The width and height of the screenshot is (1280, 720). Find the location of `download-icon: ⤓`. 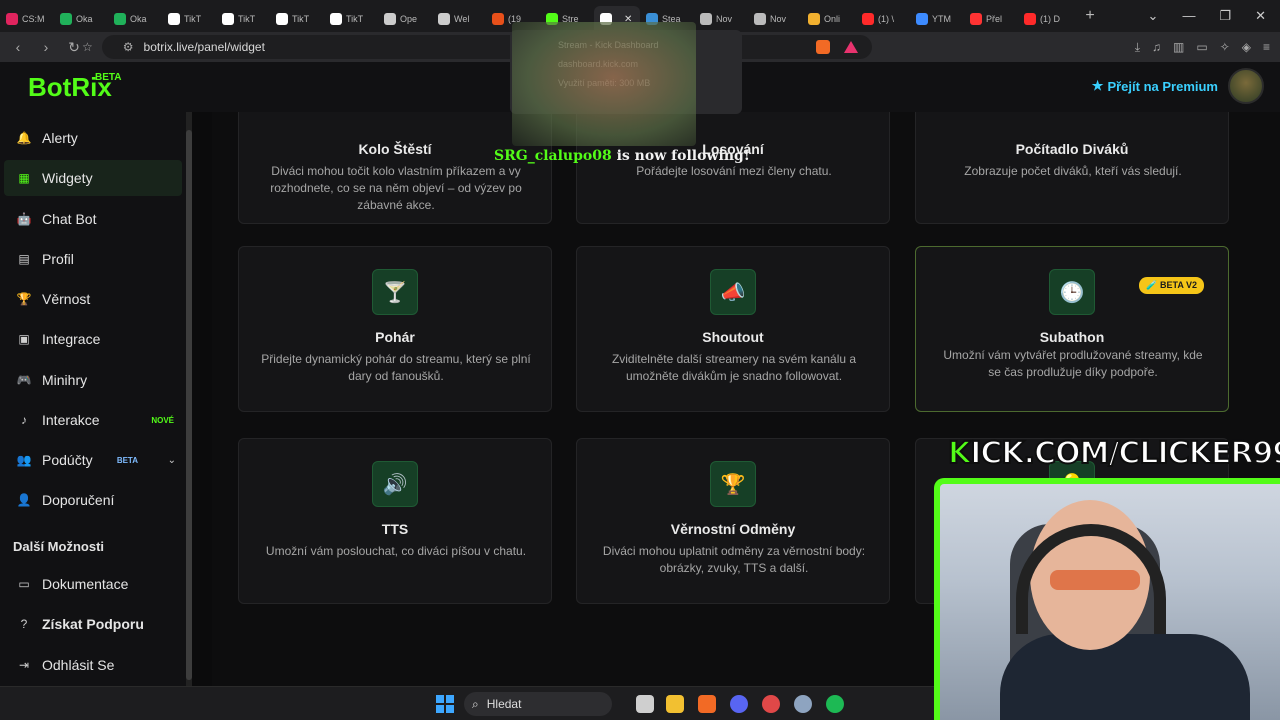

download-icon: ⤓ is located at coordinates (1137, 47).